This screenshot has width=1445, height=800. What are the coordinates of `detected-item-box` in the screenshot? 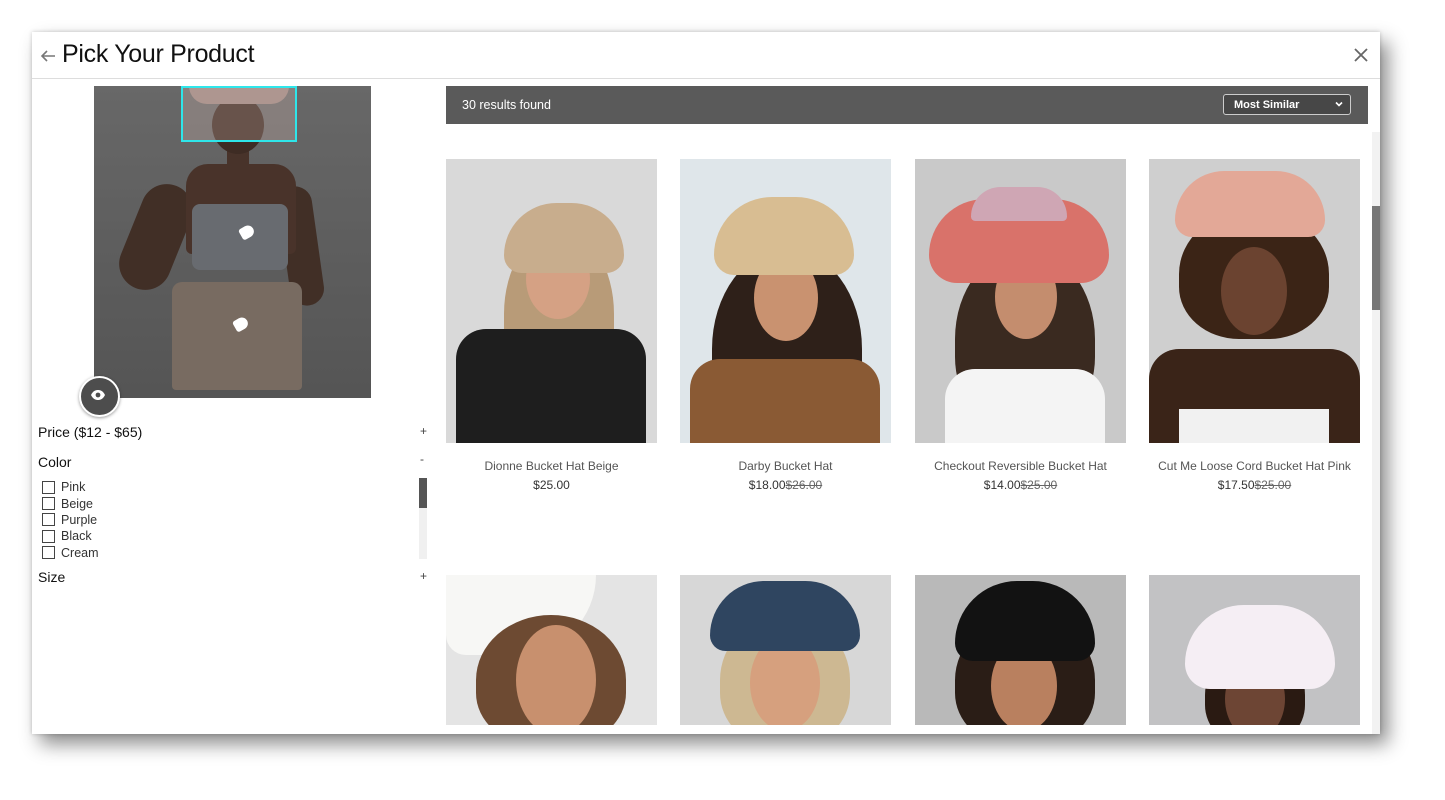 It's located at (239, 114).